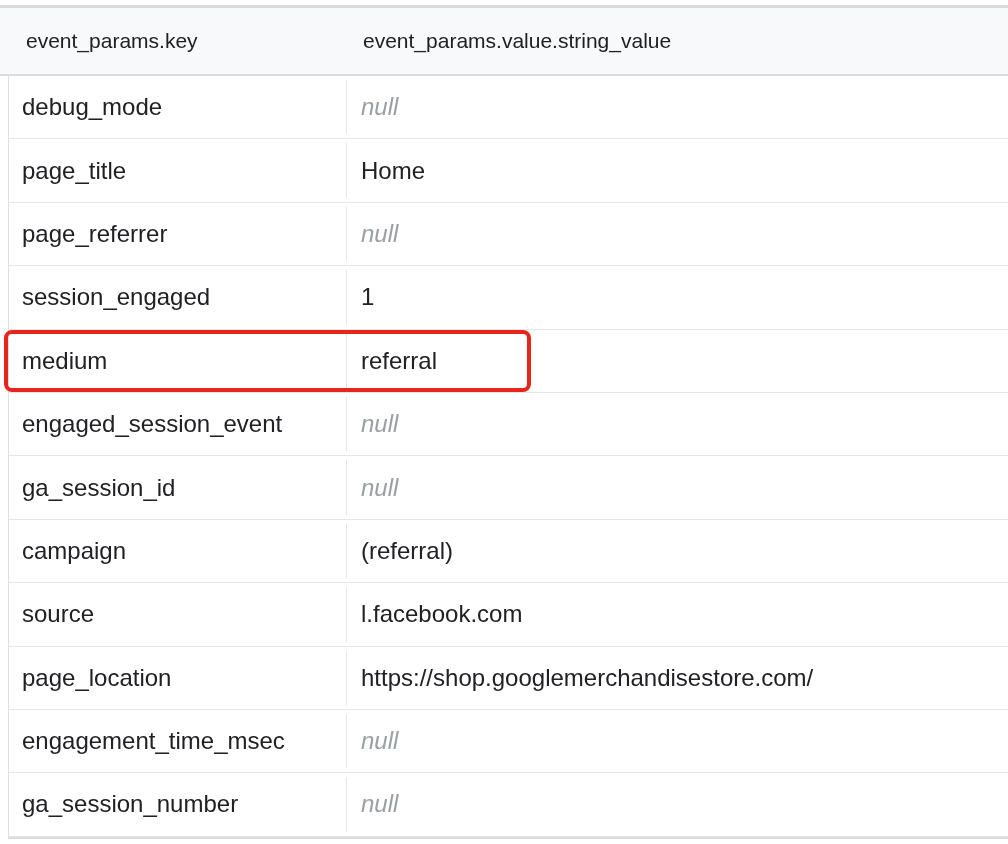 This screenshot has width=1008, height=844. Describe the element at coordinates (97, 677) in the screenshot. I see `table-cell-text: page_location` at that location.